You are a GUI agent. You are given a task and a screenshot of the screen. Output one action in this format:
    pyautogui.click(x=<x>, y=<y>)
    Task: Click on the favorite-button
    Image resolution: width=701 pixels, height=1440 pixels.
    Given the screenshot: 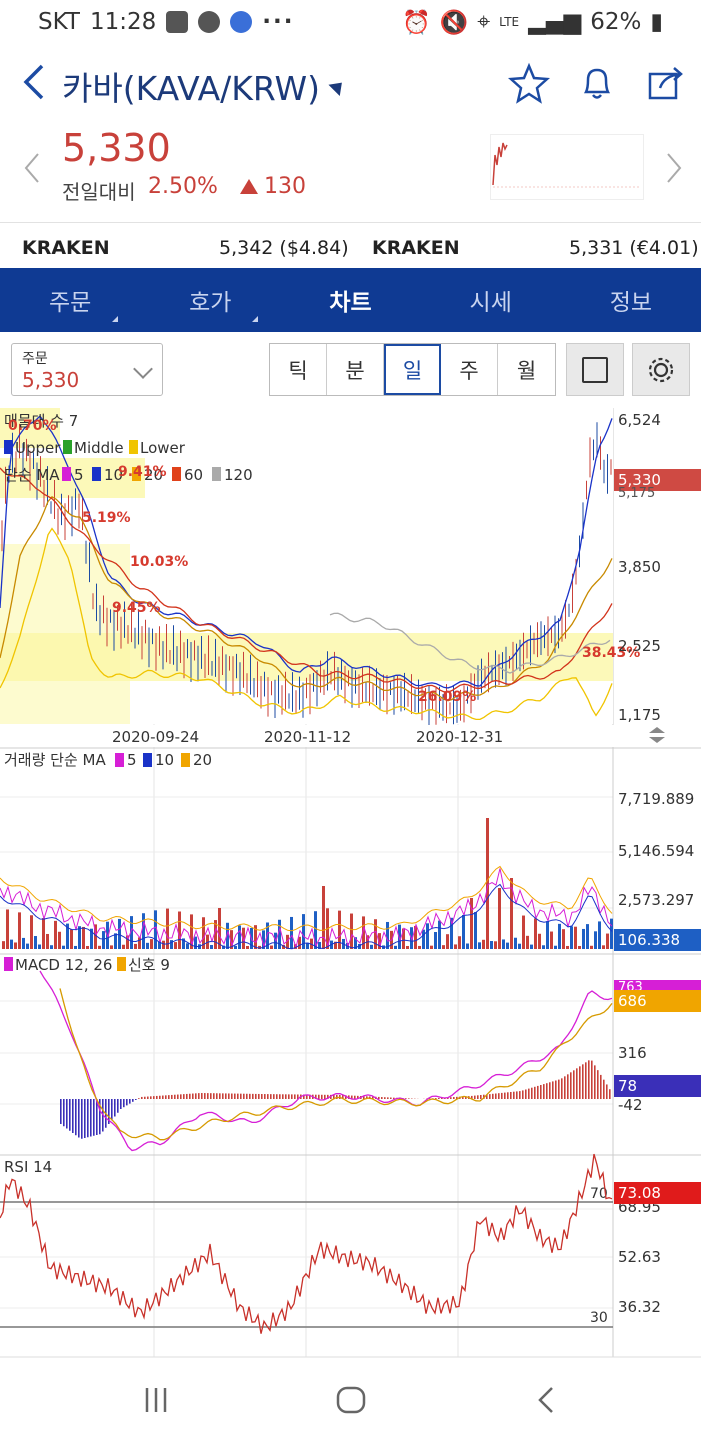 What is the action you would take?
    pyautogui.click(x=529, y=83)
    